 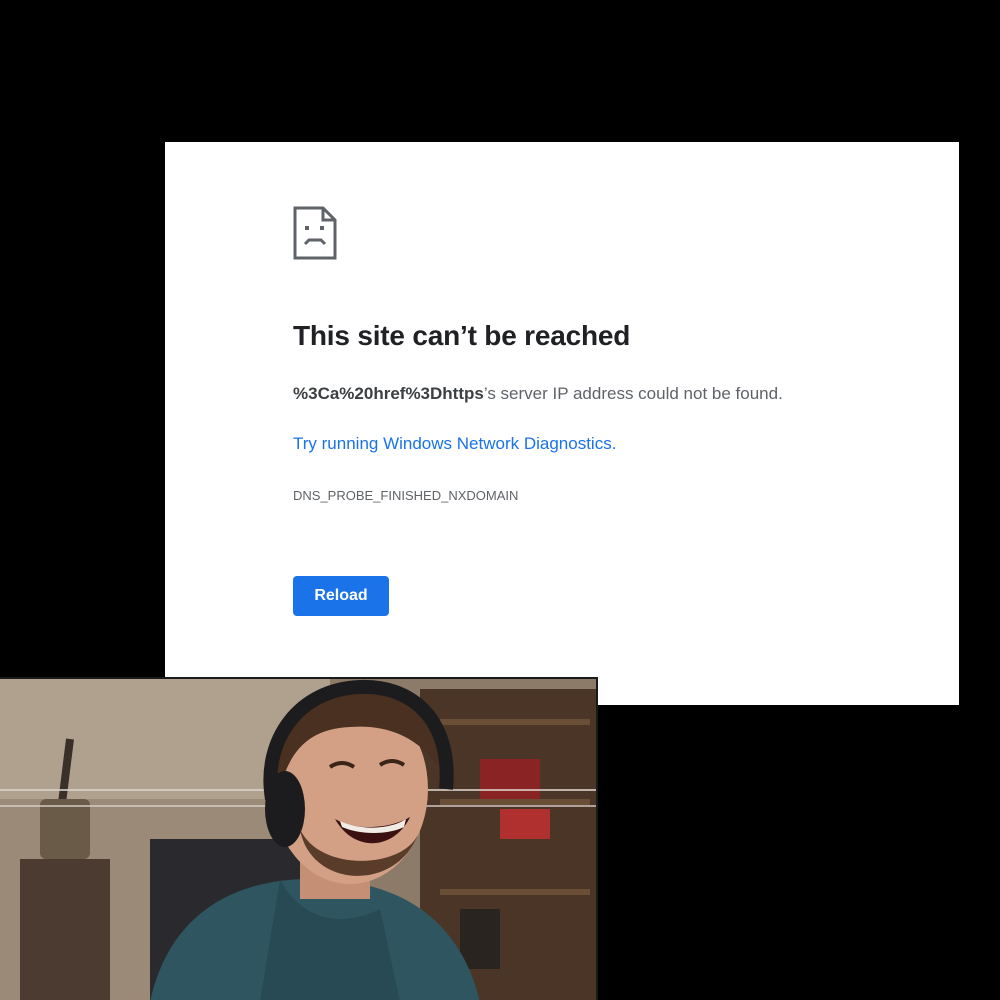 What do you see at coordinates (633, 393) in the screenshot?
I see `error-message-suffix: ’s server IP address could not be found.` at bounding box center [633, 393].